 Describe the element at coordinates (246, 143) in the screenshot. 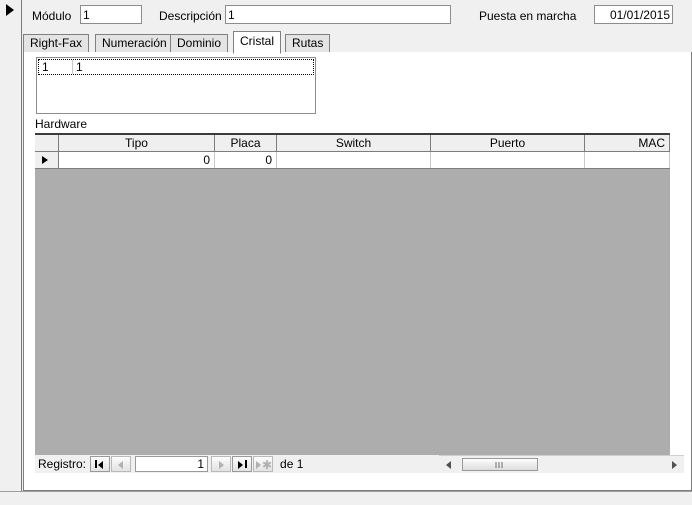

I see `column-header-placa: Placa` at that location.